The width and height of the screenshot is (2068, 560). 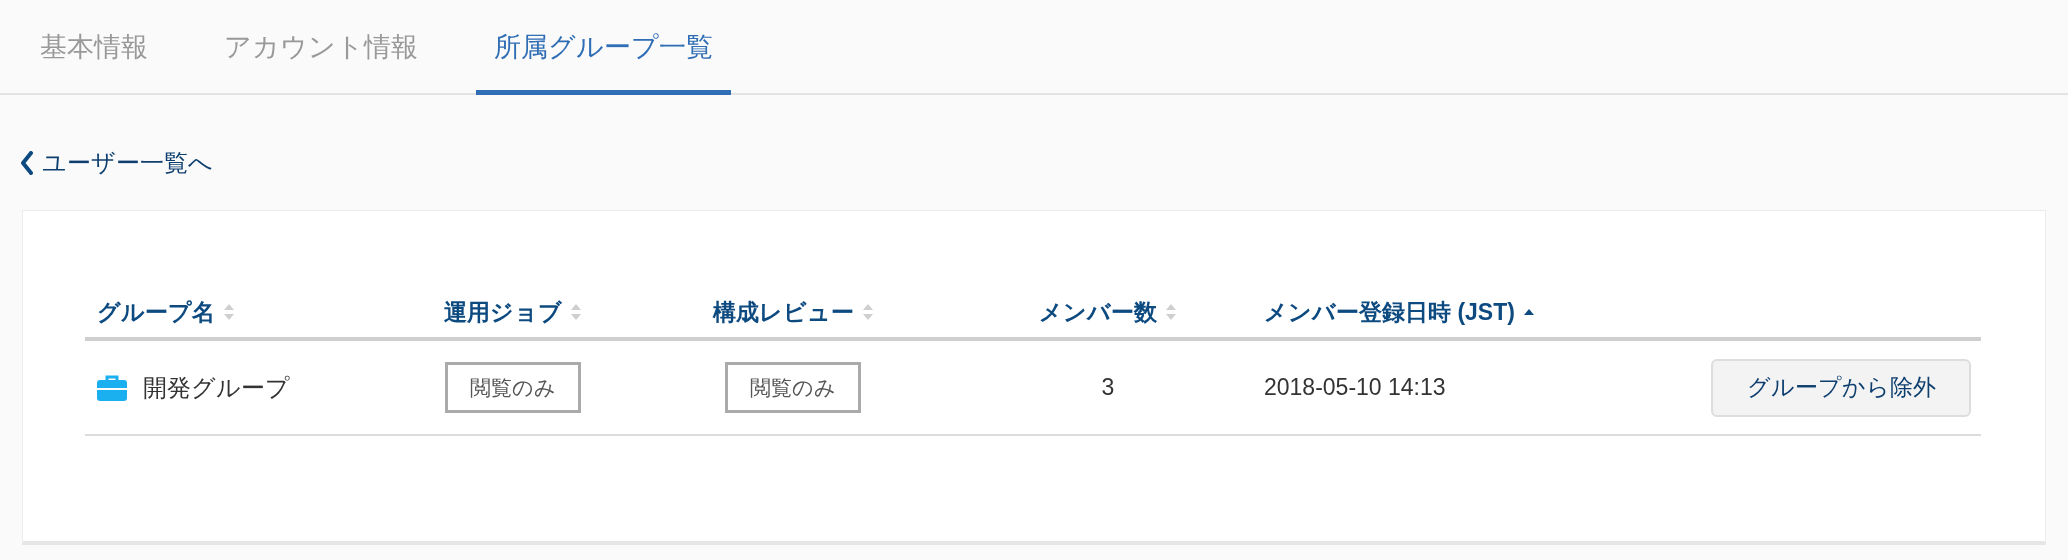 What do you see at coordinates (1108, 388) in the screenshot?
I see `member-count: 3` at bounding box center [1108, 388].